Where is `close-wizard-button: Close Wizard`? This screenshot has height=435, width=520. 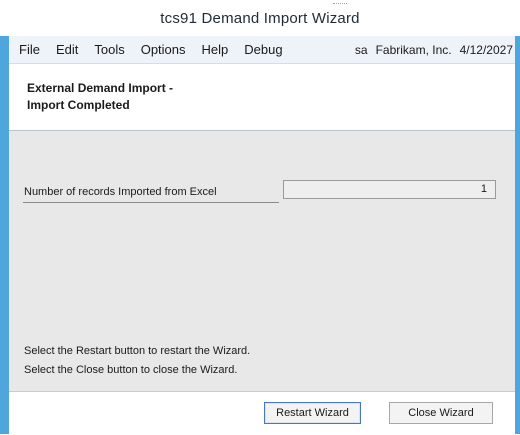
close-wizard-button: Close Wizard is located at coordinates (441, 413).